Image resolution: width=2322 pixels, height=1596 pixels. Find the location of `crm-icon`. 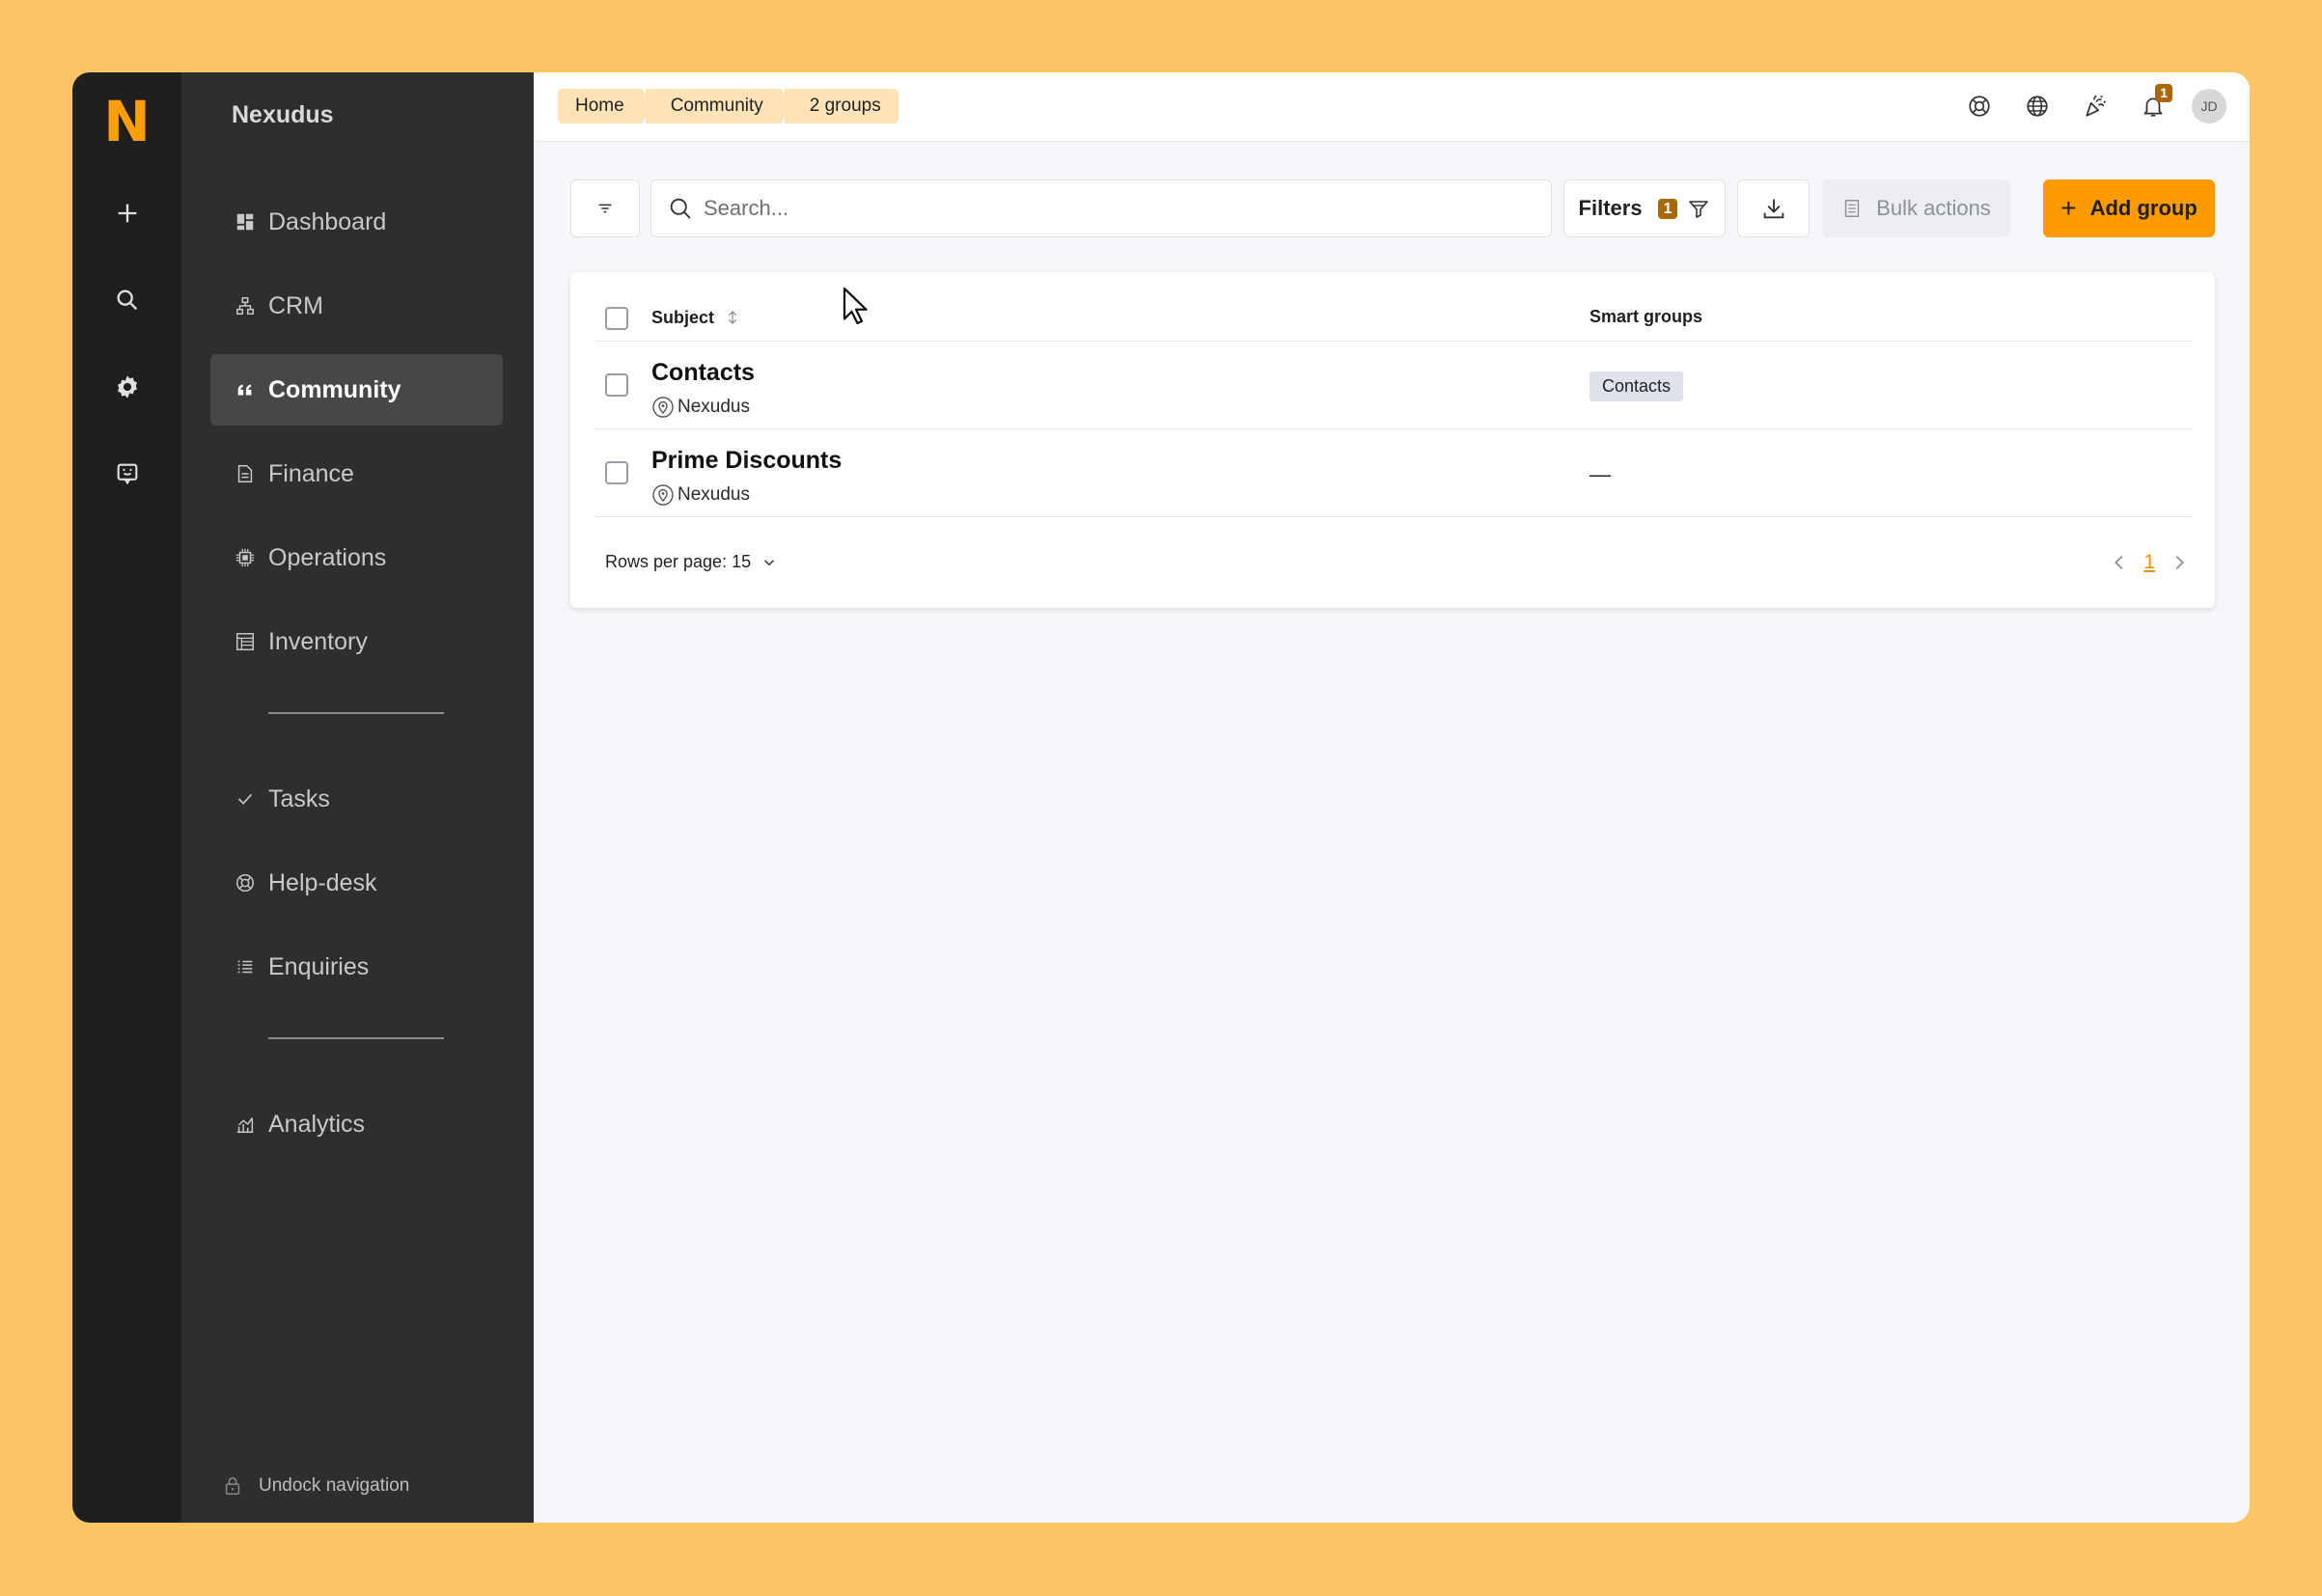

crm-icon is located at coordinates (245, 306).